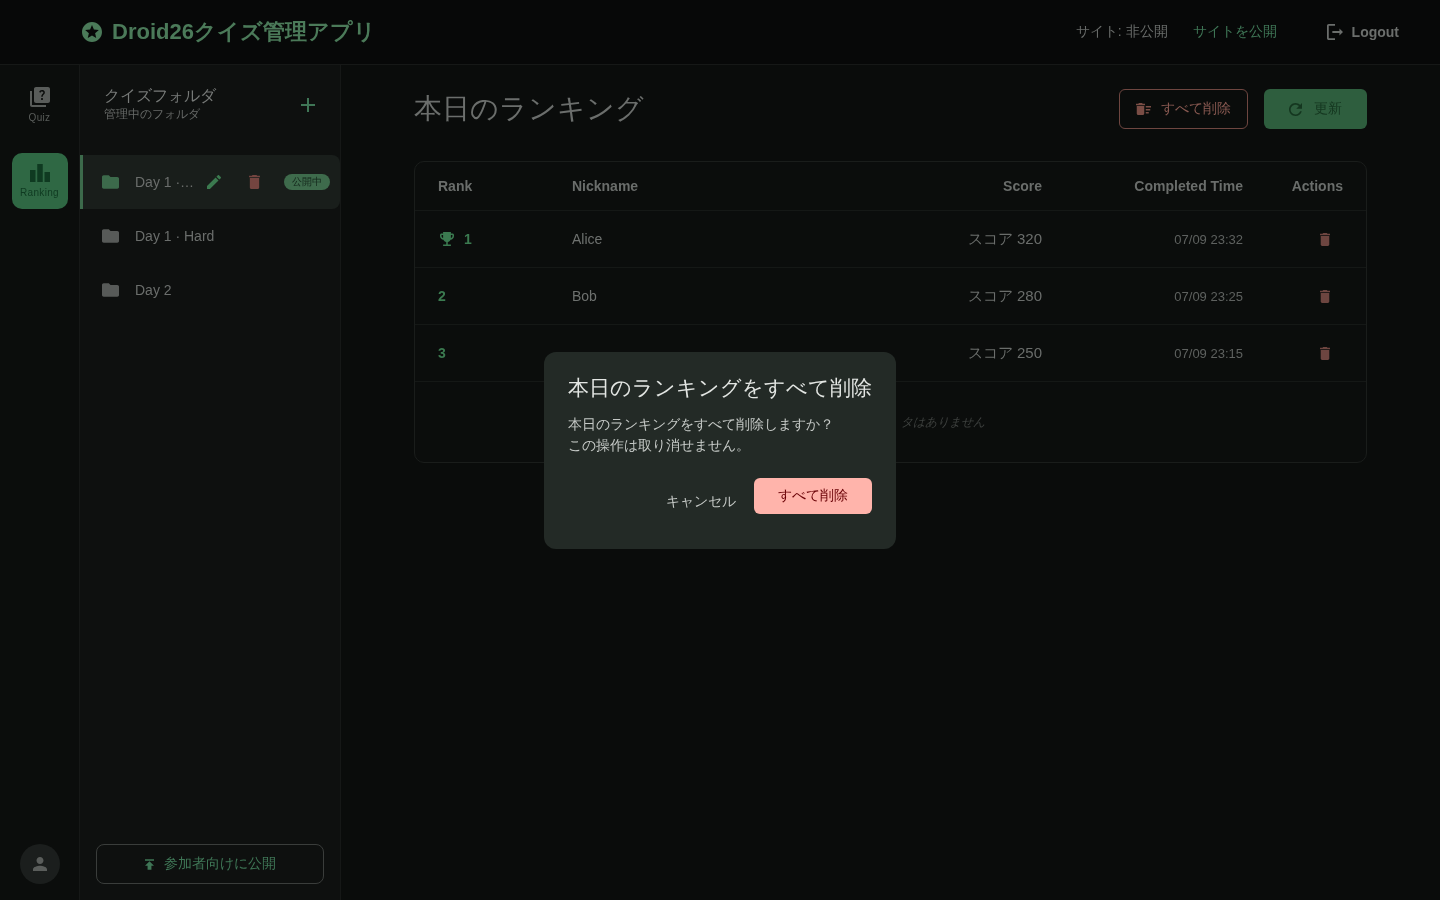 The image size is (1440, 900). What do you see at coordinates (1208, 239) in the screenshot?
I see `completed-time-text: 07/09 23:32` at bounding box center [1208, 239].